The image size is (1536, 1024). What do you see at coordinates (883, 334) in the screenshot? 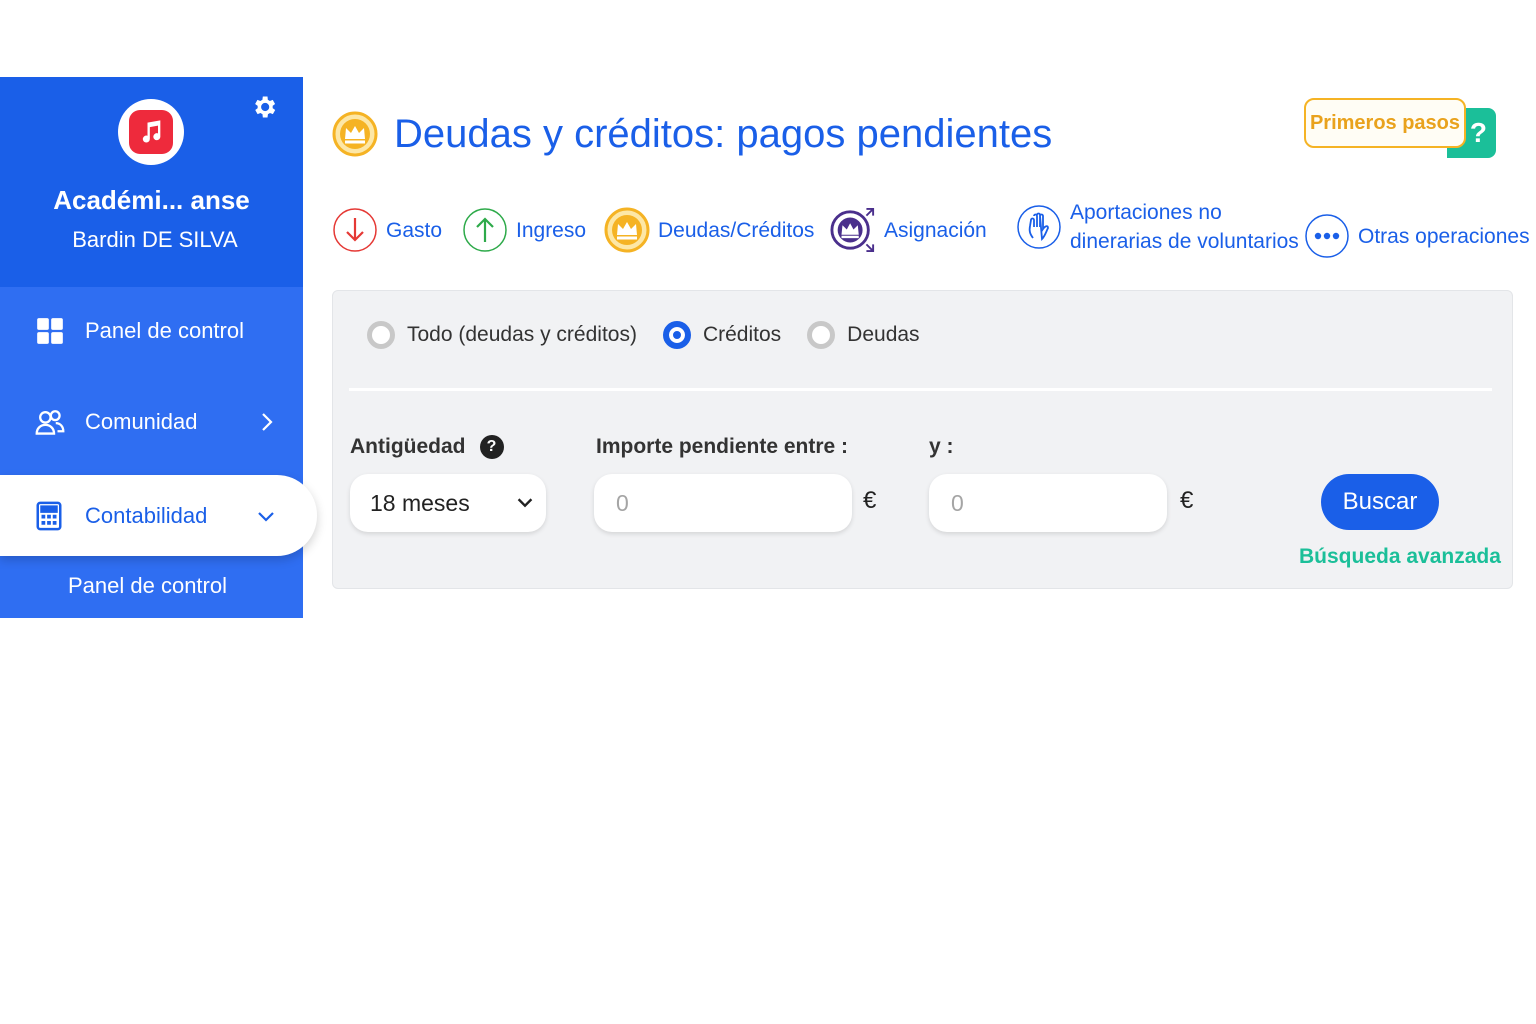
I see `radio-label: Deudas` at bounding box center [883, 334].